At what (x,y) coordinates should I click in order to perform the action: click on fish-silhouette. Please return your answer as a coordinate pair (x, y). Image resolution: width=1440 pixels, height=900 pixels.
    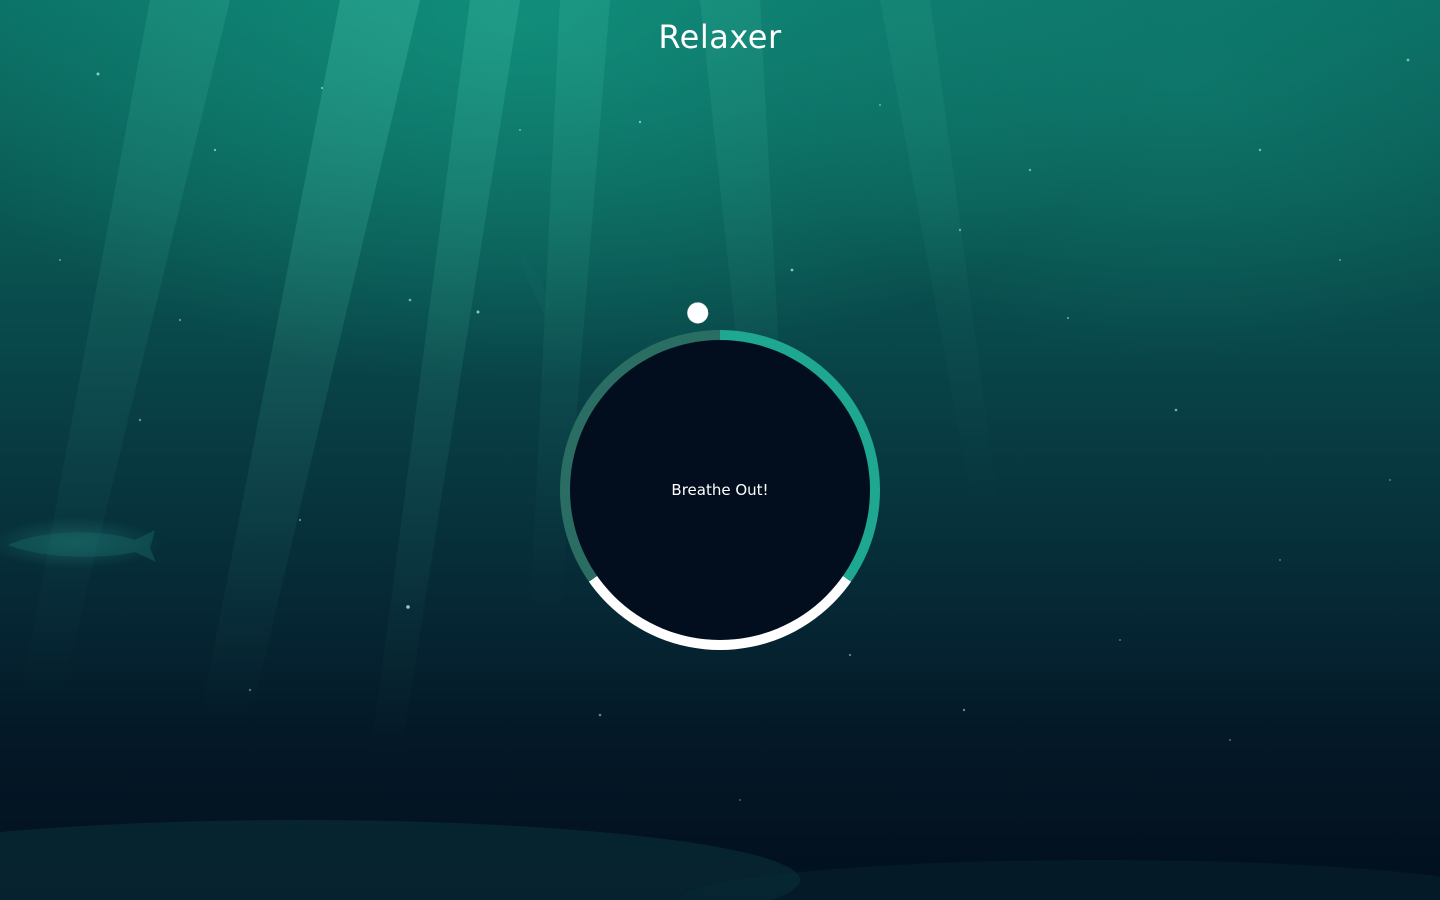
    Looking at the image, I should click on (278, 409).